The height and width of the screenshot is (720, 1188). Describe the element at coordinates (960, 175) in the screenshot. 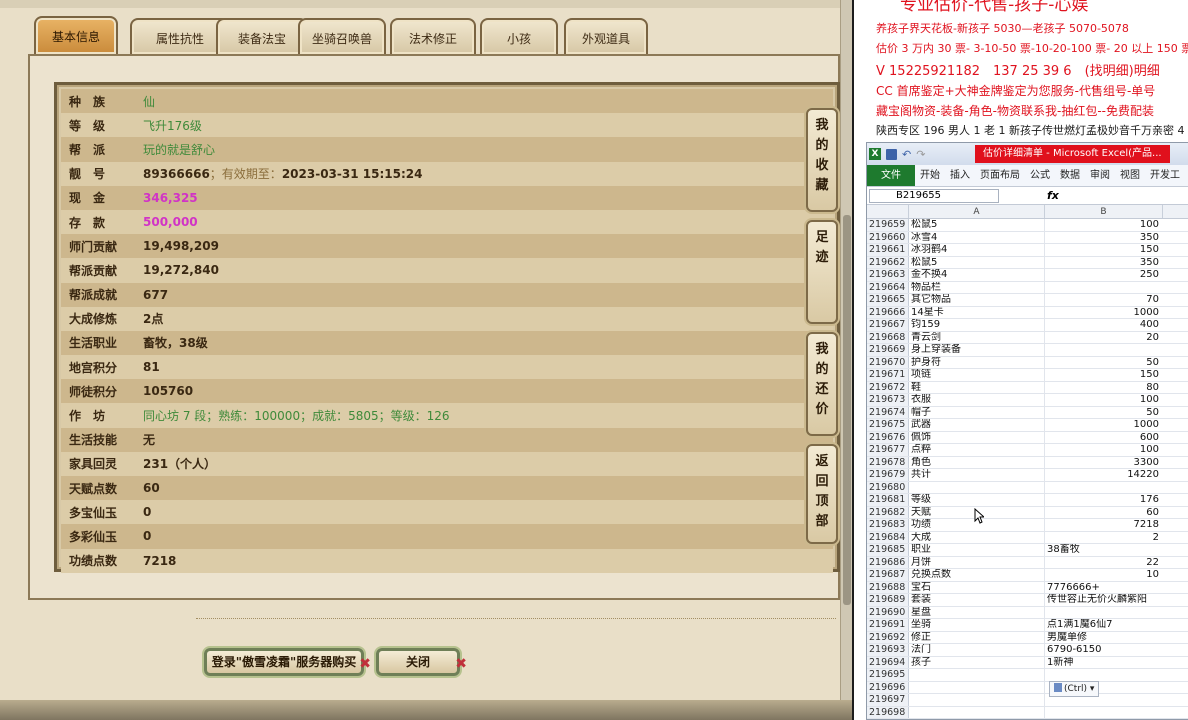

I see `ribbon-tab-insert: 插入` at that location.